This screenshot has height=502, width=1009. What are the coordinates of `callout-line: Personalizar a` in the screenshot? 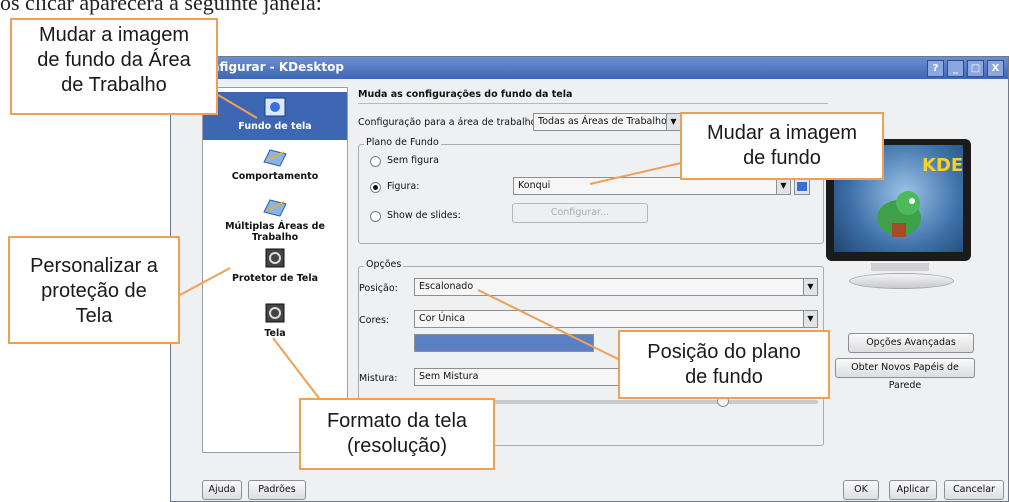 It's located at (94, 266).